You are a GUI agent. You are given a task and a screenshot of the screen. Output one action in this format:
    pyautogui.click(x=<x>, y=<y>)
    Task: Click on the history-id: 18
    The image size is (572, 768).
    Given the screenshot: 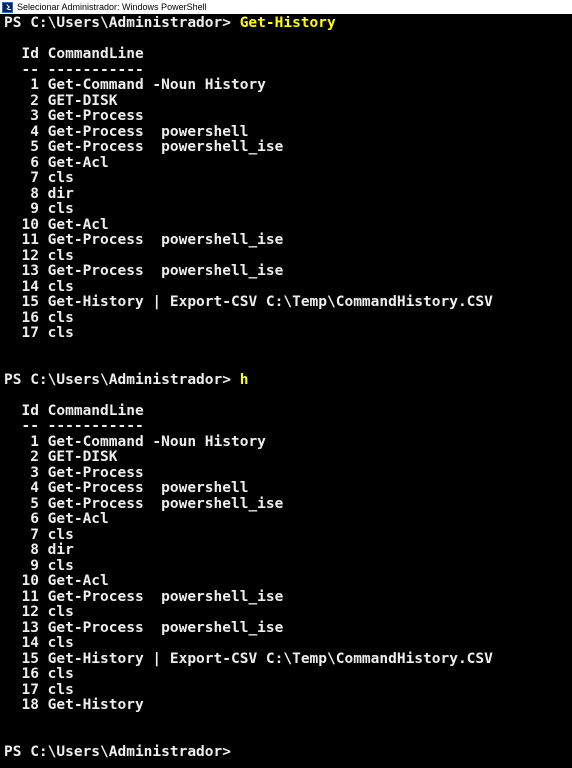 What is the action you would take?
    pyautogui.click(x=21, y=705)
    